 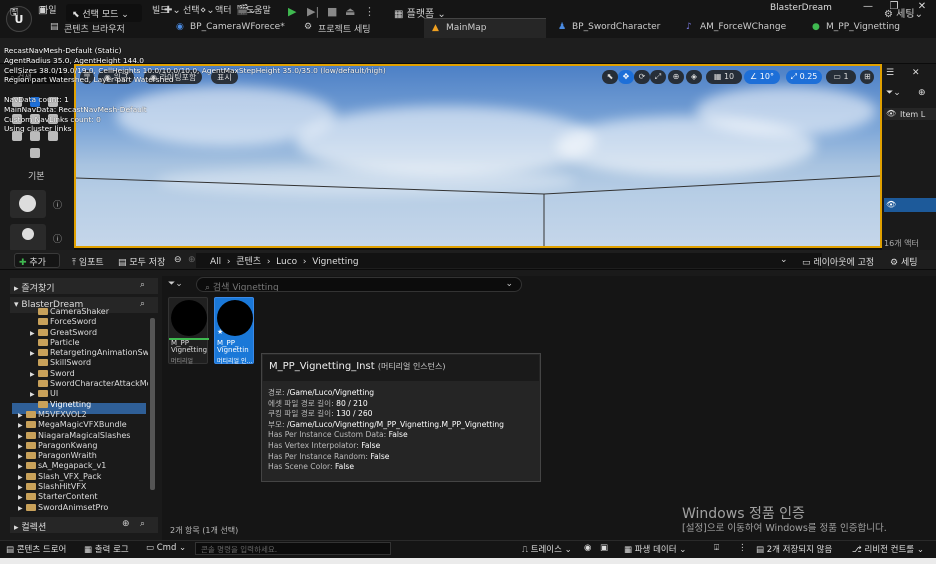 What do you see at coordinates (604, 548) in the screenshot?
I see `screenshot-icon: ▣` at bounding box center [604, 548].